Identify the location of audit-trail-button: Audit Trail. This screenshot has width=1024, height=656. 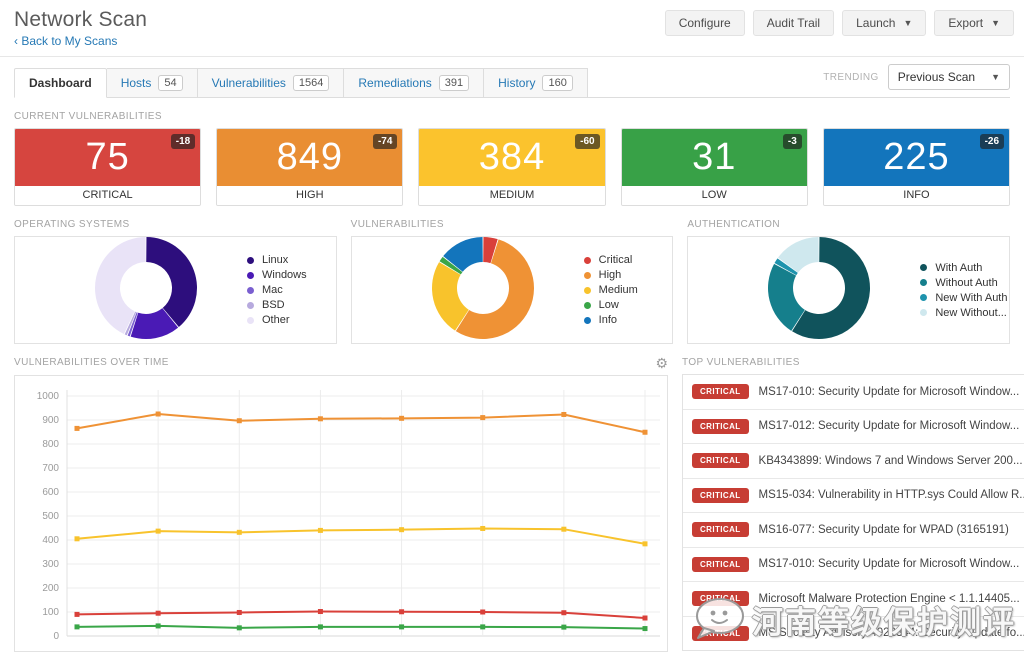
(793, 23).